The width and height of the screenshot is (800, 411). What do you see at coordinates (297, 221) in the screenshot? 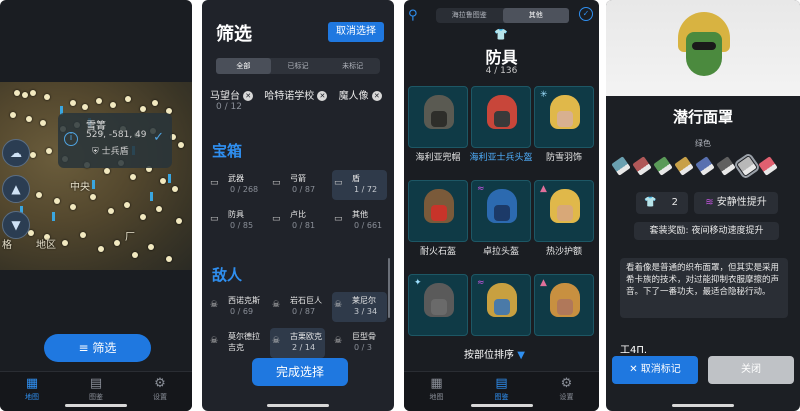
I see `filter-item: ▭ 卢比 0 / 81` at bounding box center [297, 221].